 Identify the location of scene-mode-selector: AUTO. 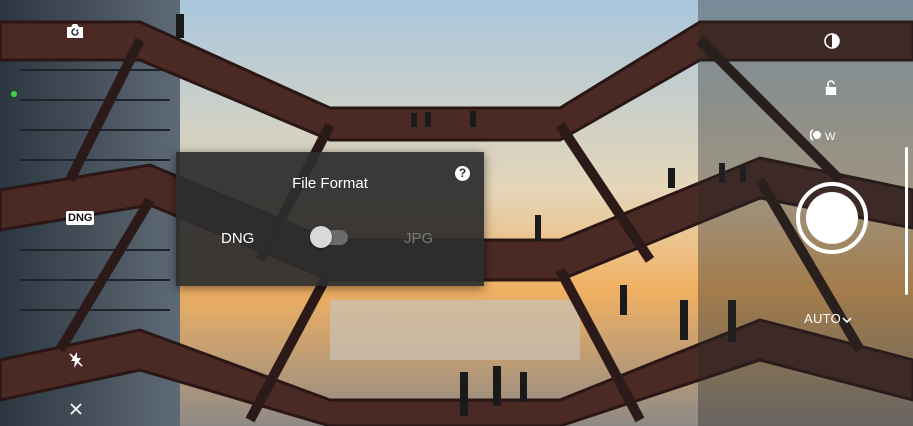
(828, 319).